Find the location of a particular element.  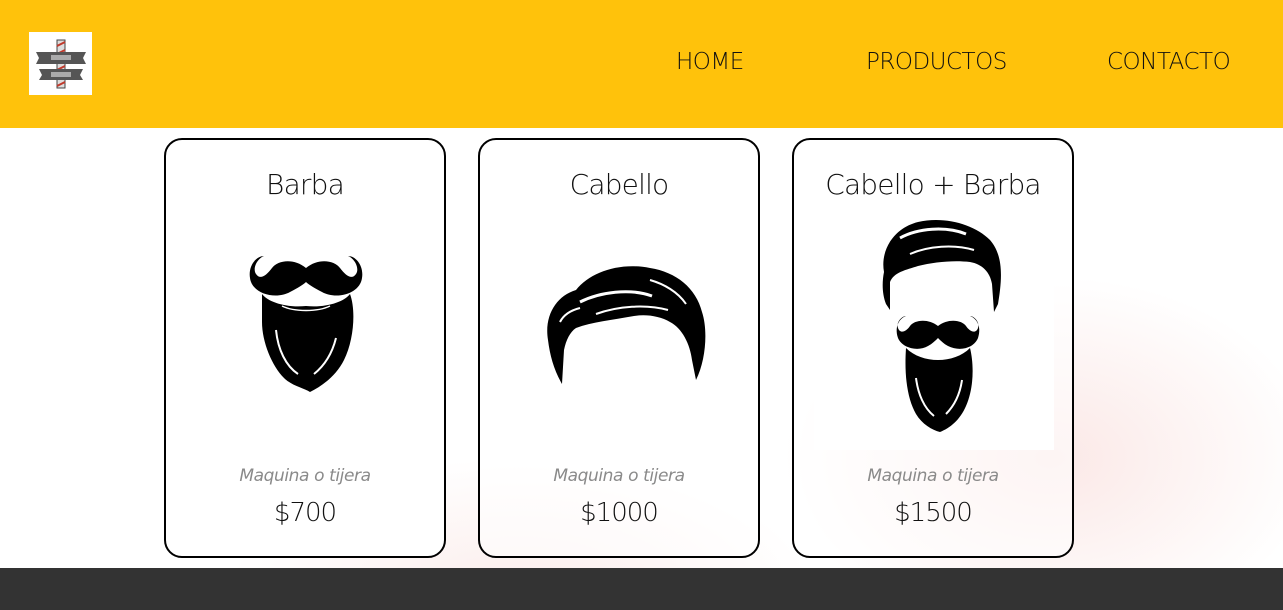

nav-productos: PRODUCTOS is located at coordinates (936, 62).